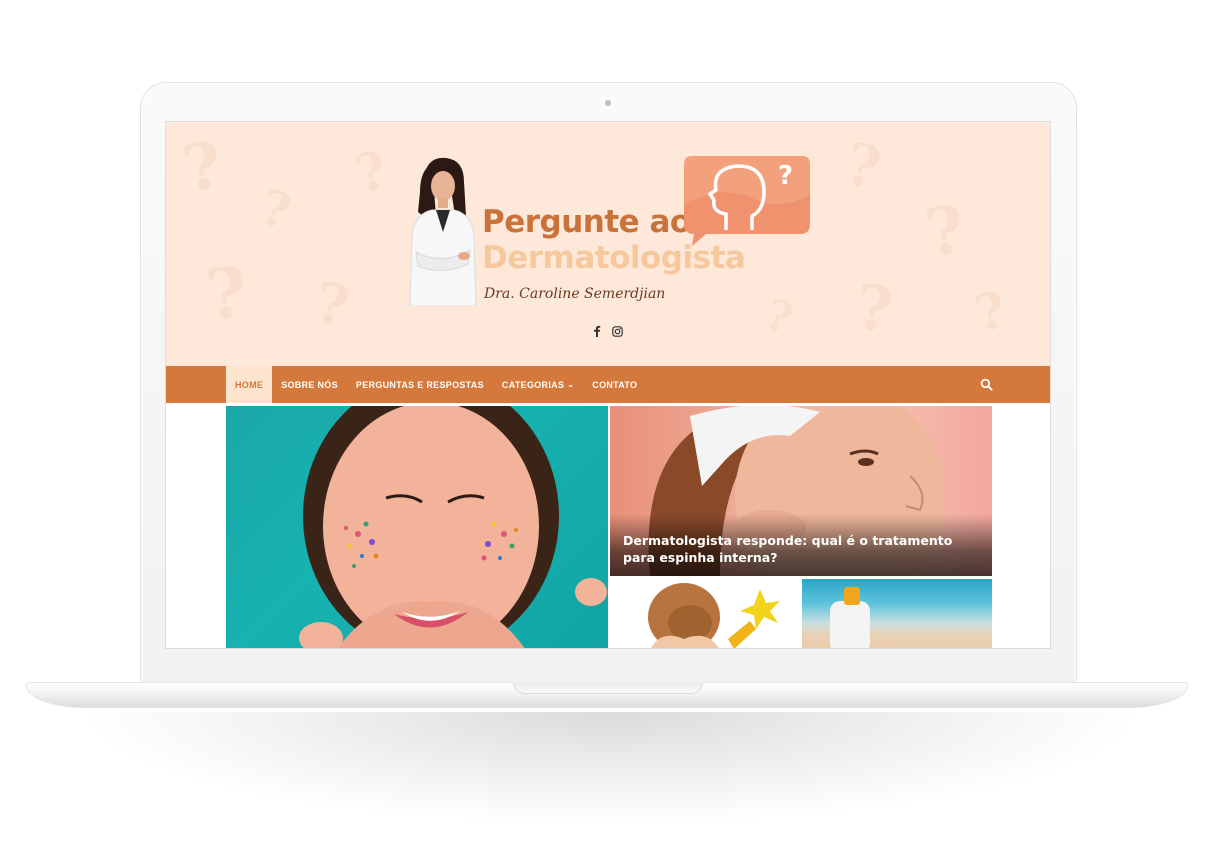 The width and height of the screenshot is (1214, 847). I want to click on featured-post-small-hair, so click(704, 613).